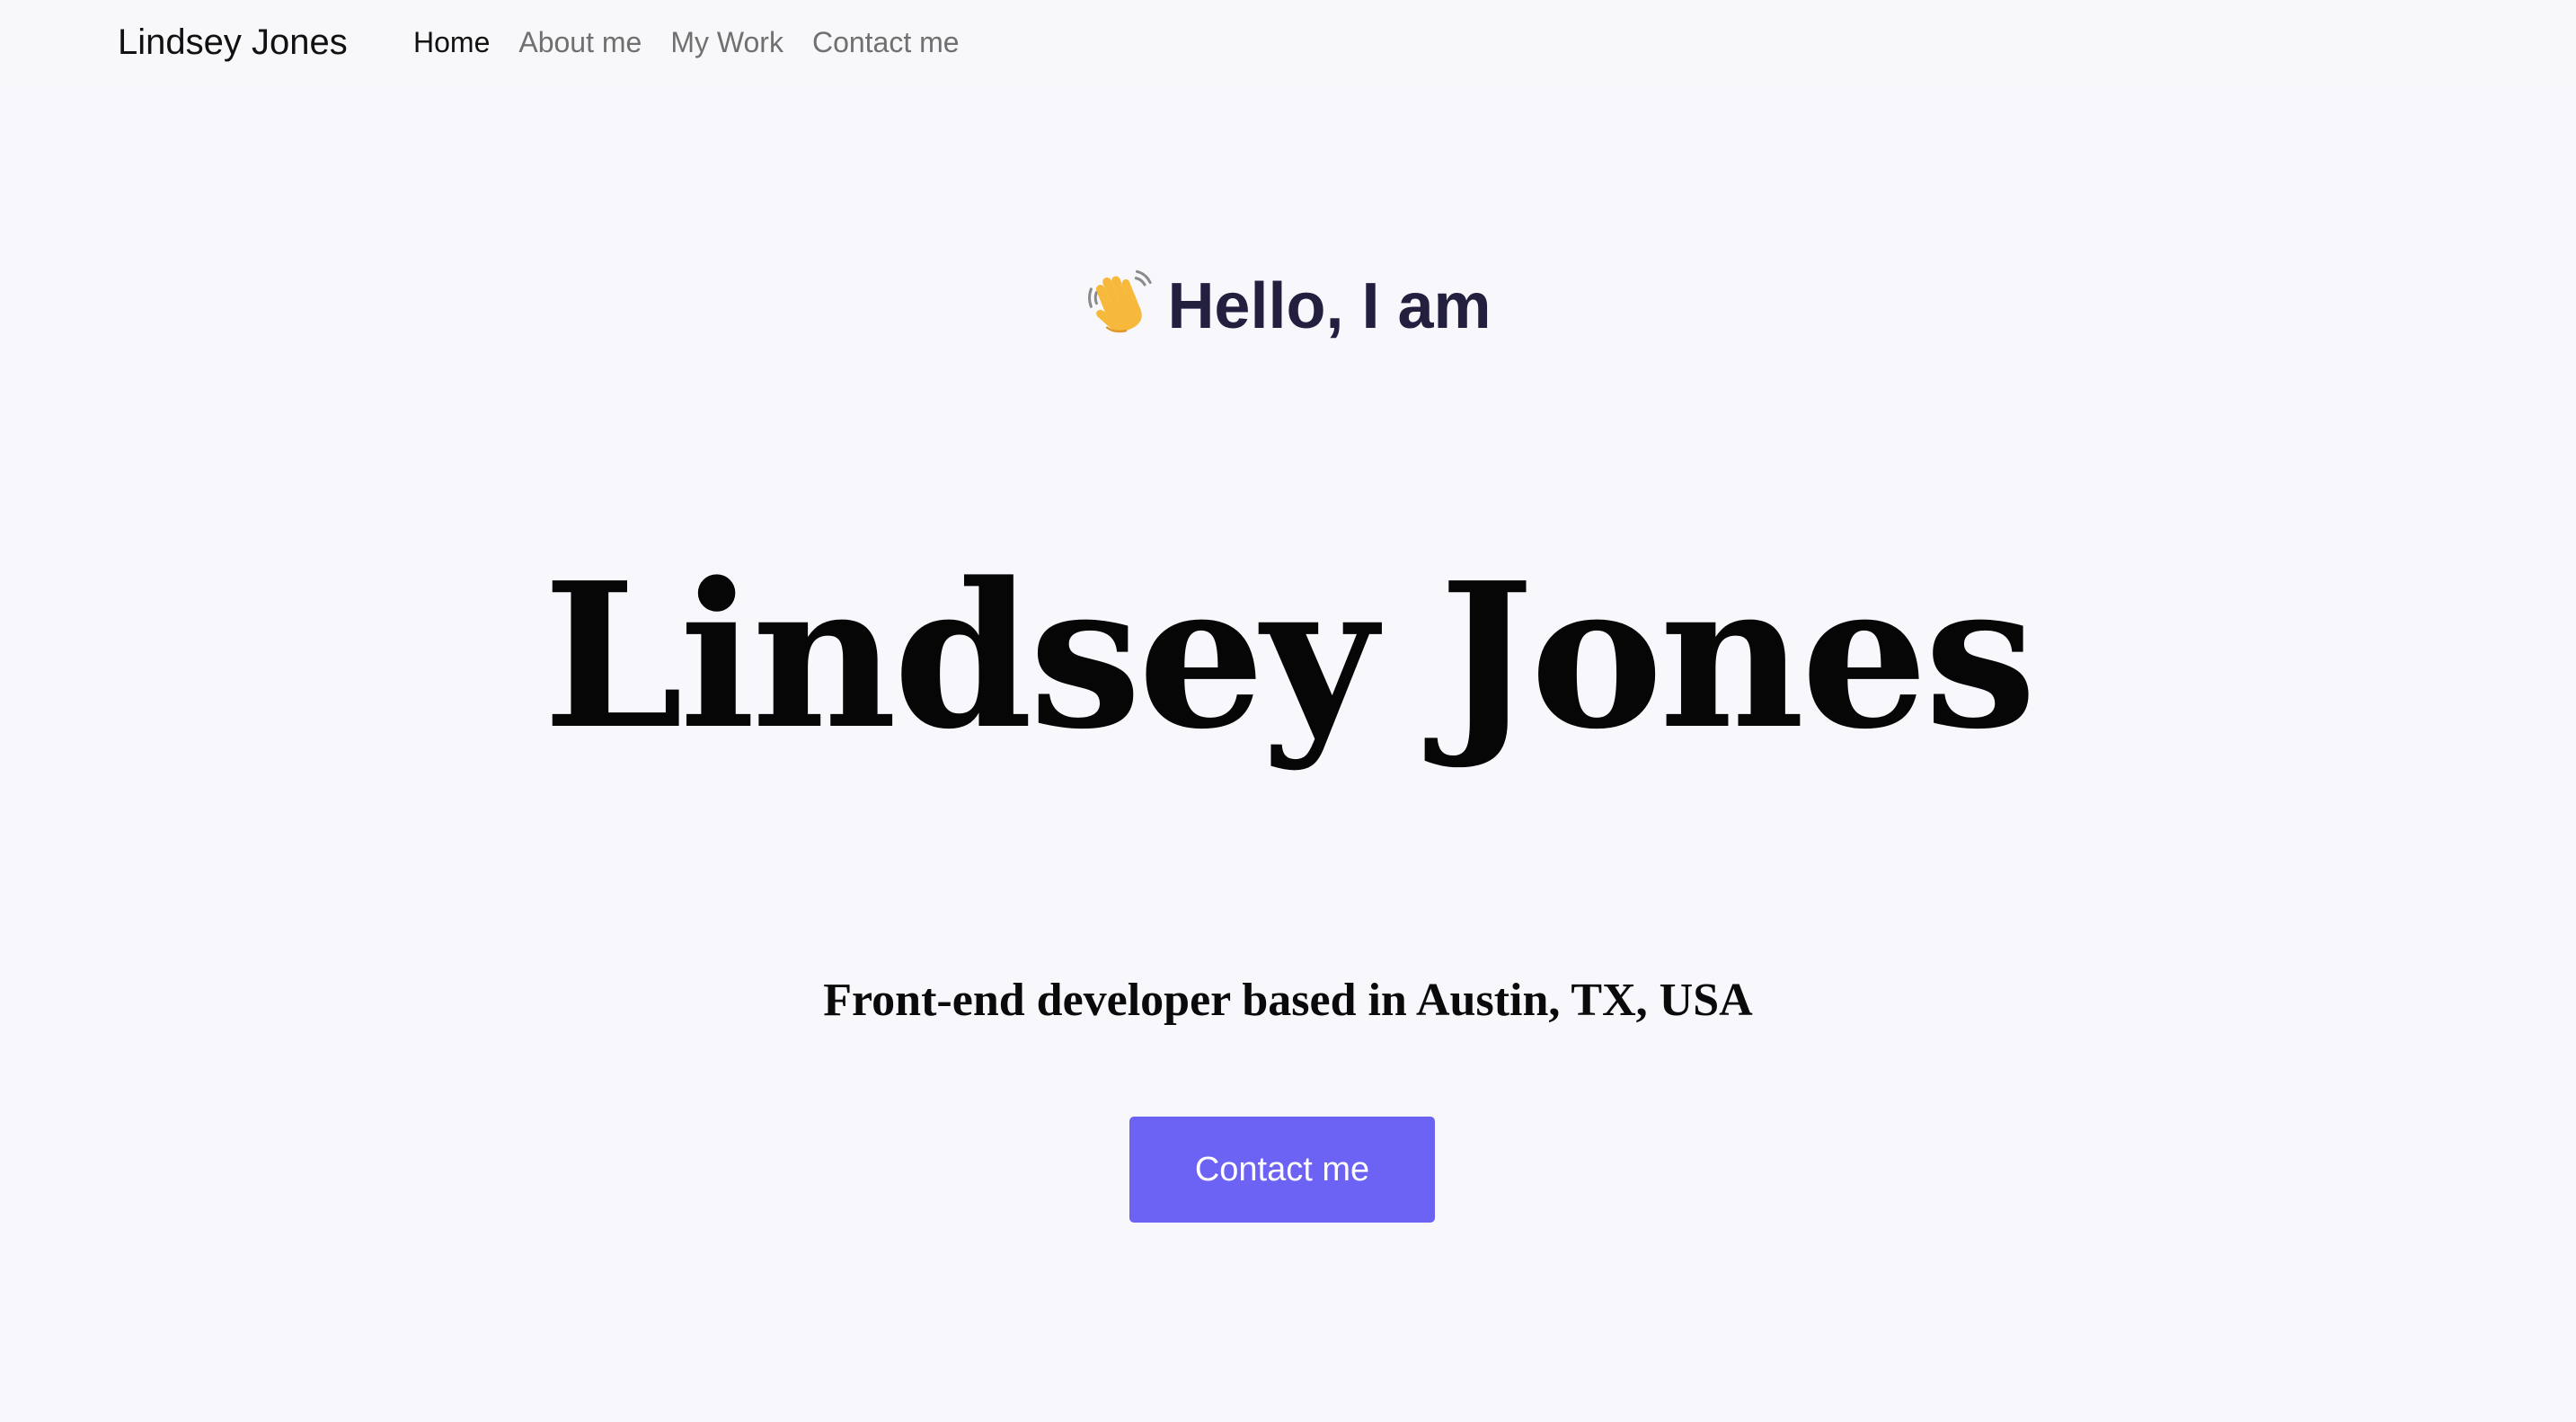 The image size is (2576, 1422). I want to click on hero-name: Lindsey Jones, so click(1289, 656).